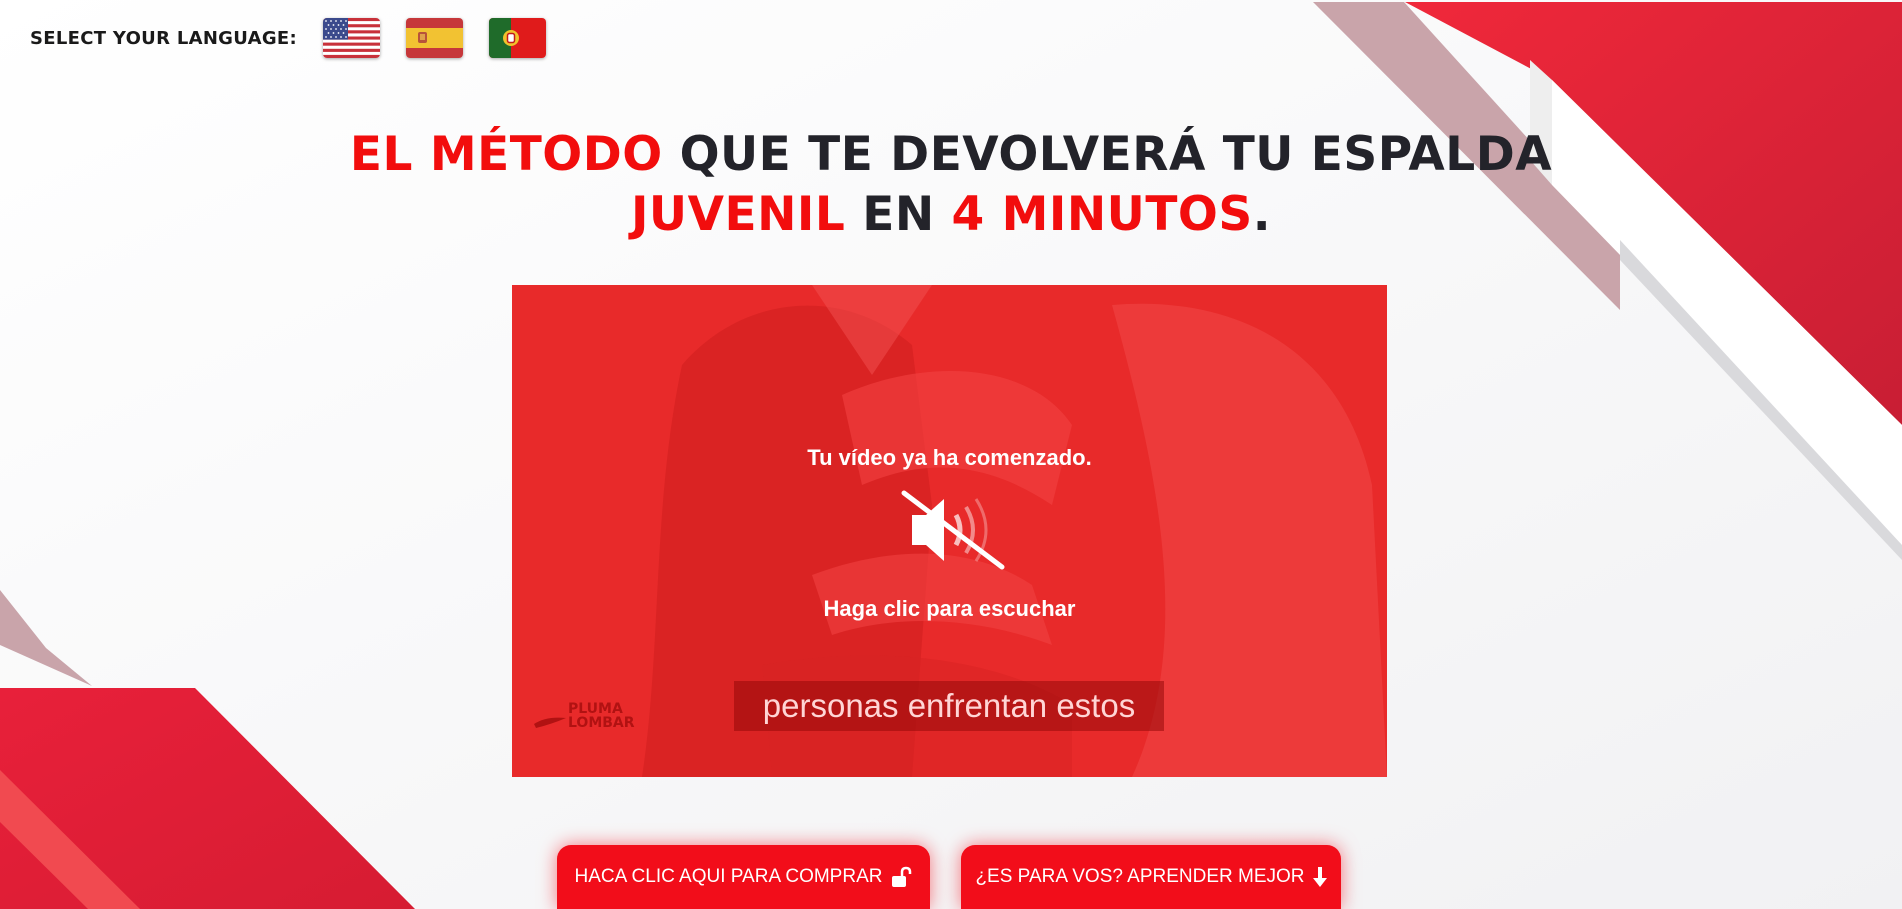 The height and width of the screenshot is (909, 1902). What do you see at coordinates (738, 214) in the screenshot?
I see `headline-highlight: JUVENIL` at bounding box center [738, 214].